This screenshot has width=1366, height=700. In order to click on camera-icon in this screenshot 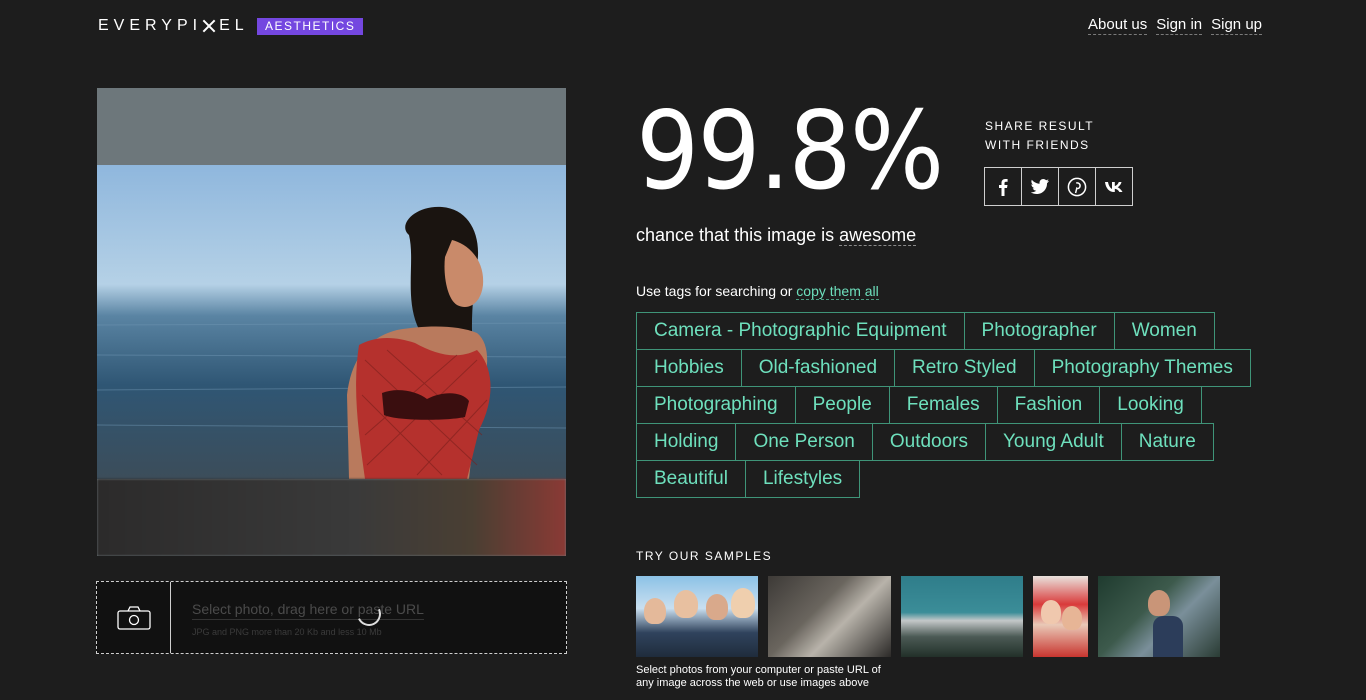, I will do `click(133, 617)`.